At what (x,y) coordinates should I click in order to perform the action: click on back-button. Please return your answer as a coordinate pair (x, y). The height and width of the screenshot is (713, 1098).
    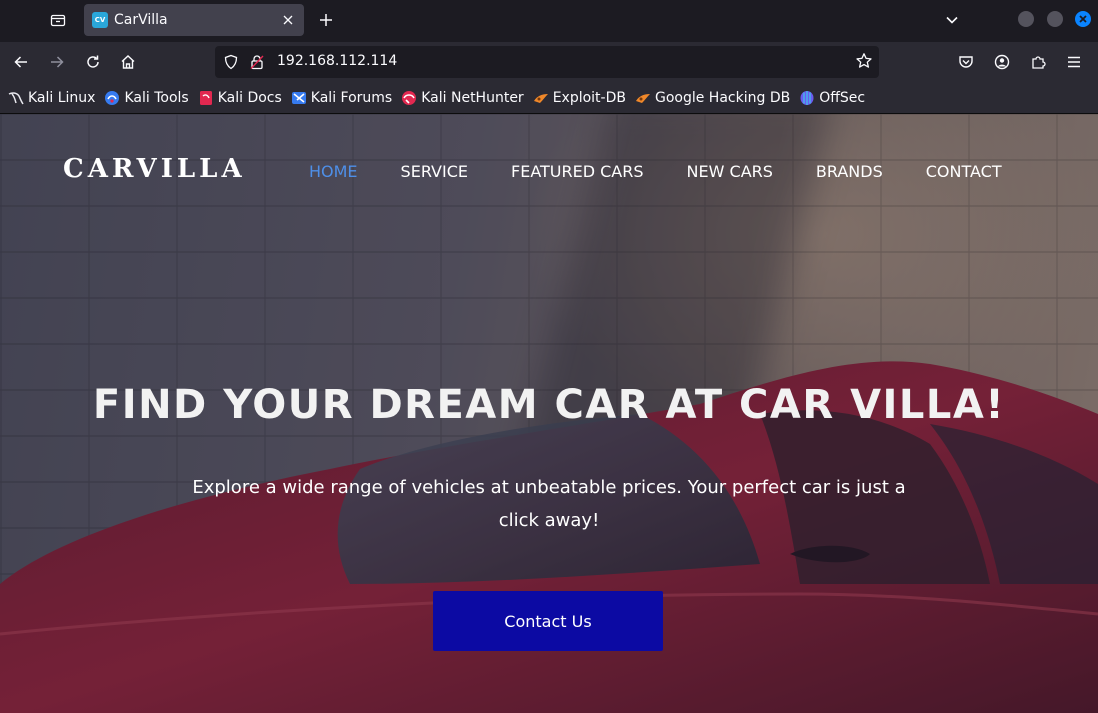
    Looking at the image, I should click on (21, 62).